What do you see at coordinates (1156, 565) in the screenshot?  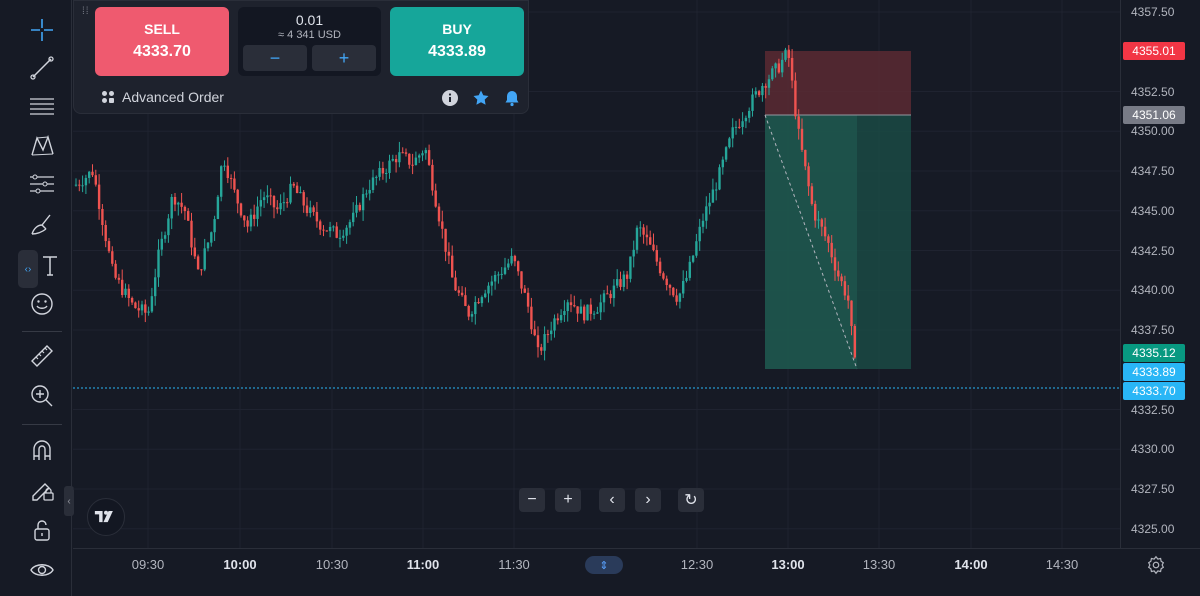 I see `chart-settings-button` at bounding box center [1156, 565].